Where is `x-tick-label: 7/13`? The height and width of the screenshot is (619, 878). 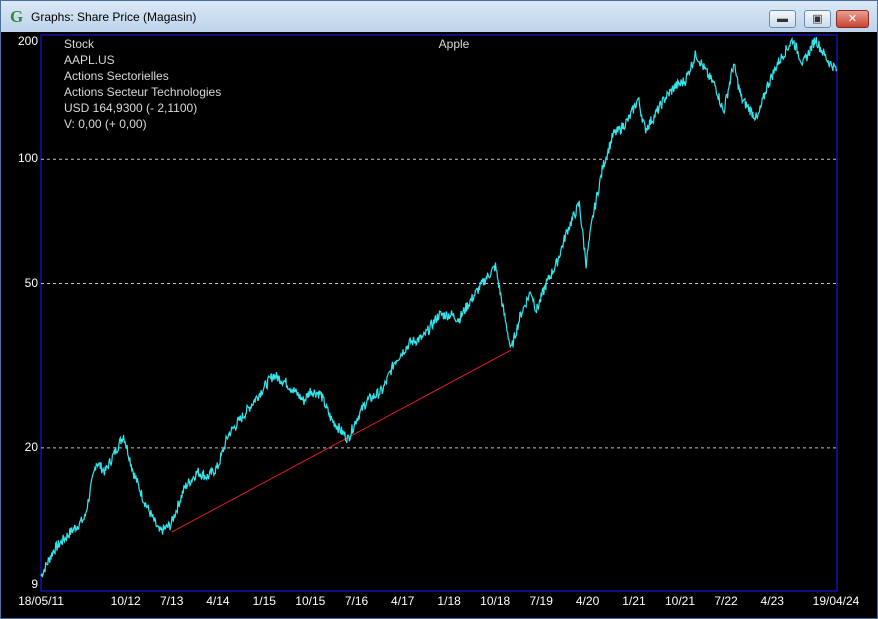
x-tick-label: 7/13 is located at coordinates (172, 601).